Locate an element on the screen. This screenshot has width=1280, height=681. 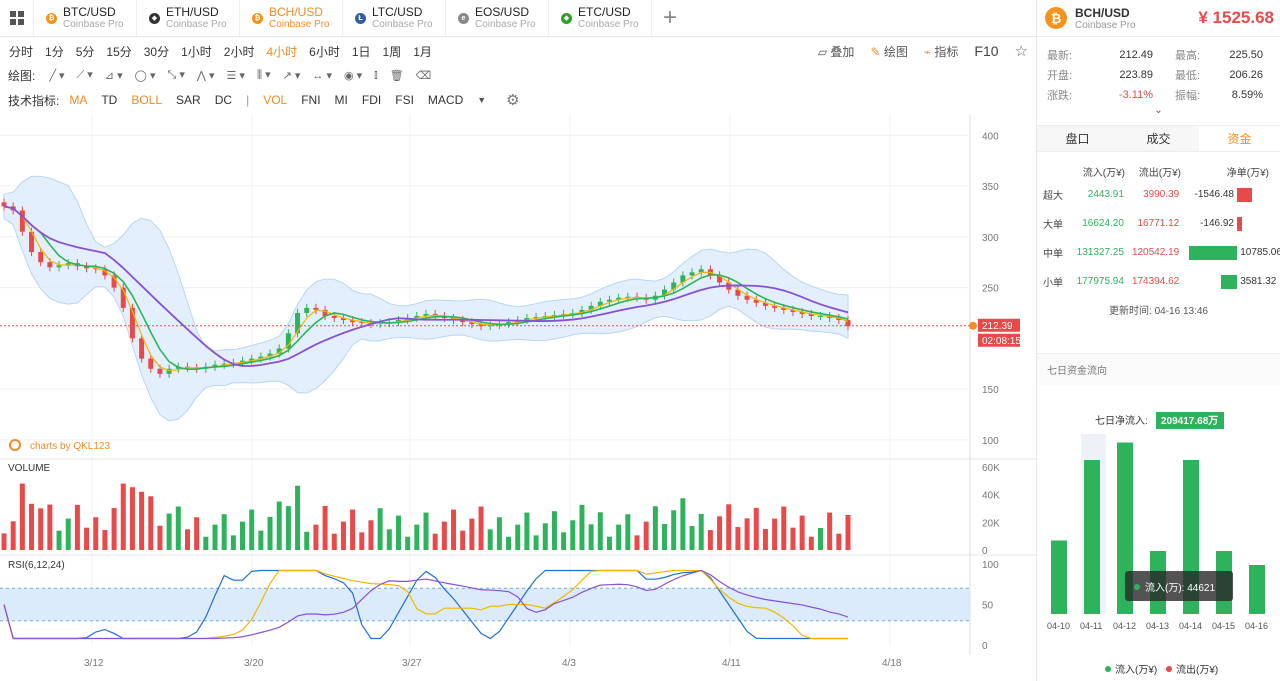
interval-4: 30分 is located at coordinates (156, 51).